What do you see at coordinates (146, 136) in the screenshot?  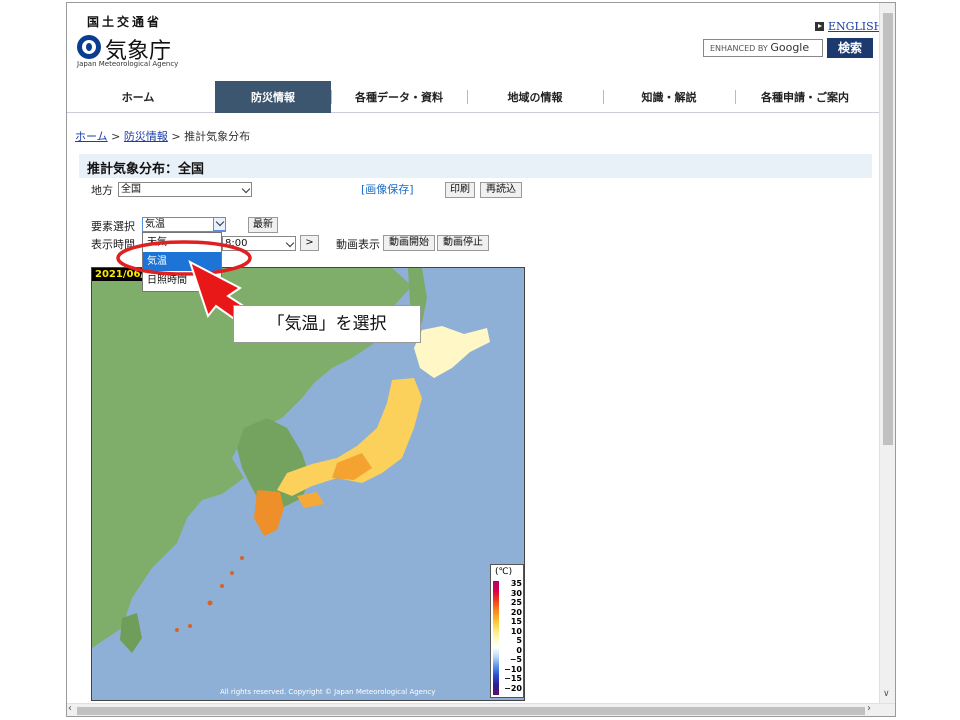 I see `breadcrumb-section: 防災情報` at bounding box center [146, 136].